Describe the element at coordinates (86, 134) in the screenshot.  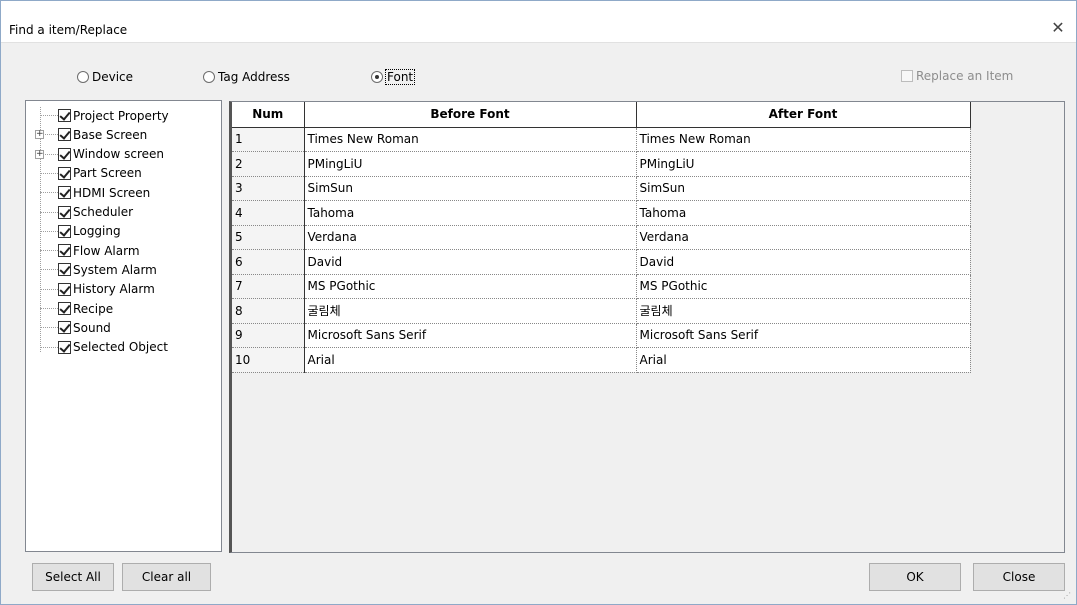
I see `tree-item: + Base Screen` at that location.